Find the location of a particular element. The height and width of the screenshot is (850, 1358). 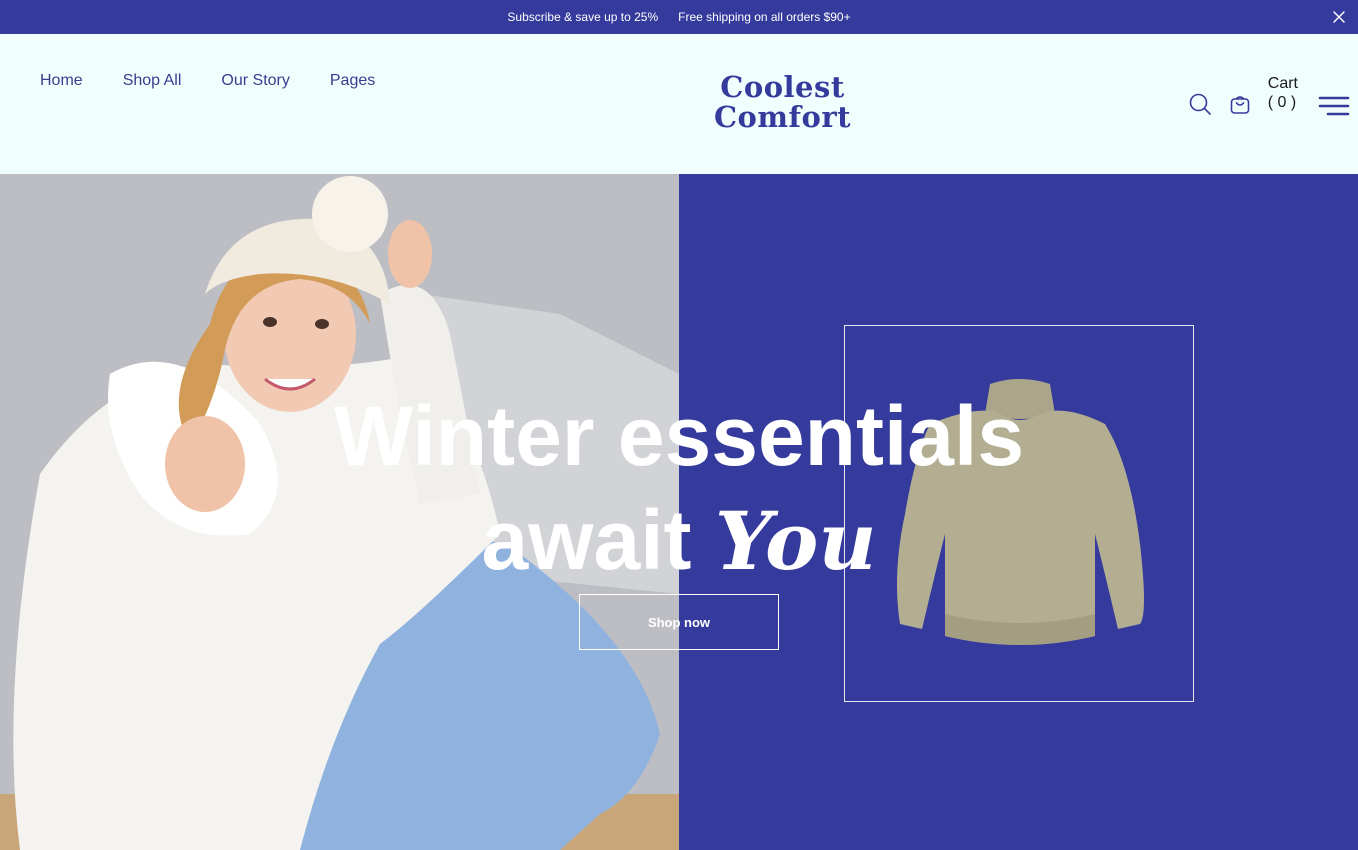

nav-shop-all: Shop All is located at coordinates (152, 81).